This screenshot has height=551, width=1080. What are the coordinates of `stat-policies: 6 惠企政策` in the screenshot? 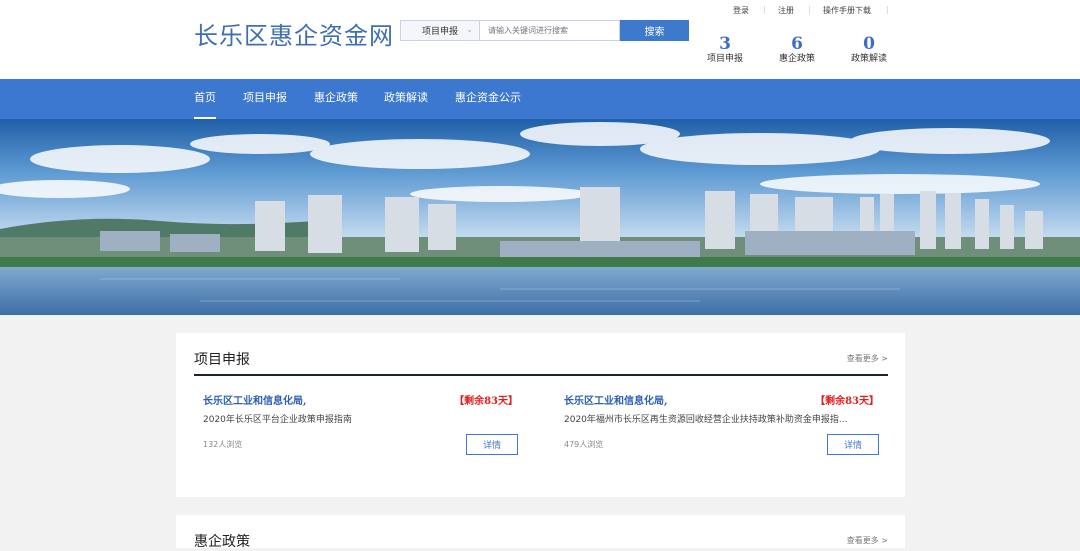 It's located at (797, 50).